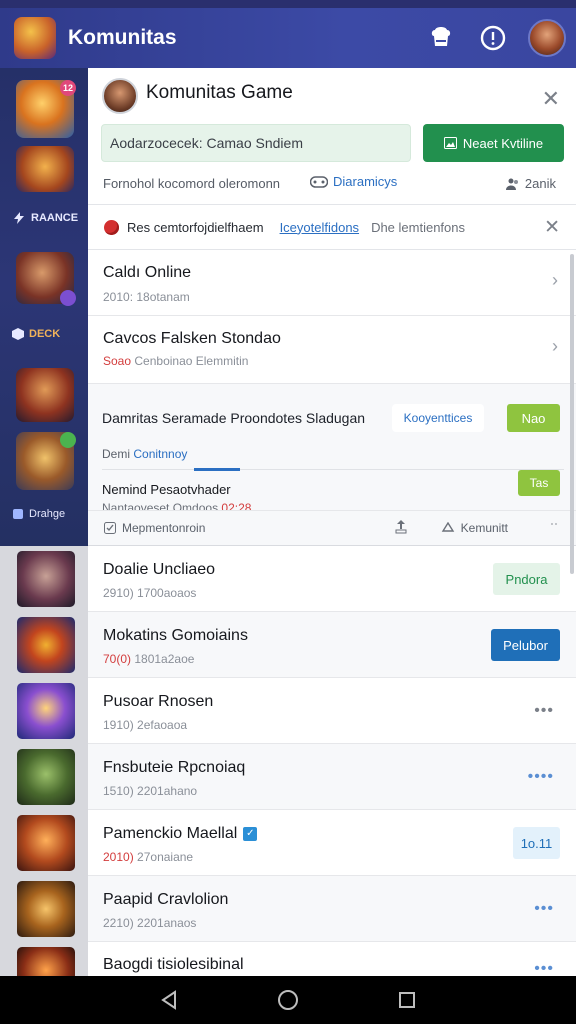 The width and height of the screenshot is (576, 1024). What do you see at coordinates (320, 227) in the screenshot?
I see `notice-link: Iceyotelfidons` at bounding box center [320, 227].